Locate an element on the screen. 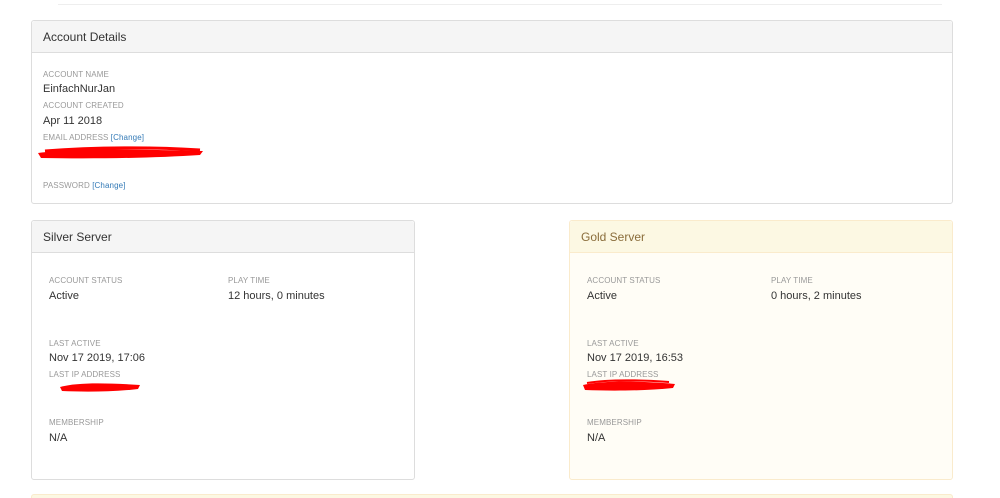  gold-last-active-label: LAST ACTIVE is located at coordinates (613, 343).